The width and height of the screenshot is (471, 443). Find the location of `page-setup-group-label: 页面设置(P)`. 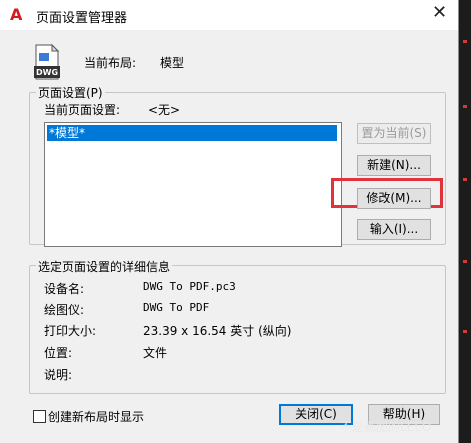

page-setup-group-label: 页面设置(P) is located at coordinates (70, 92).